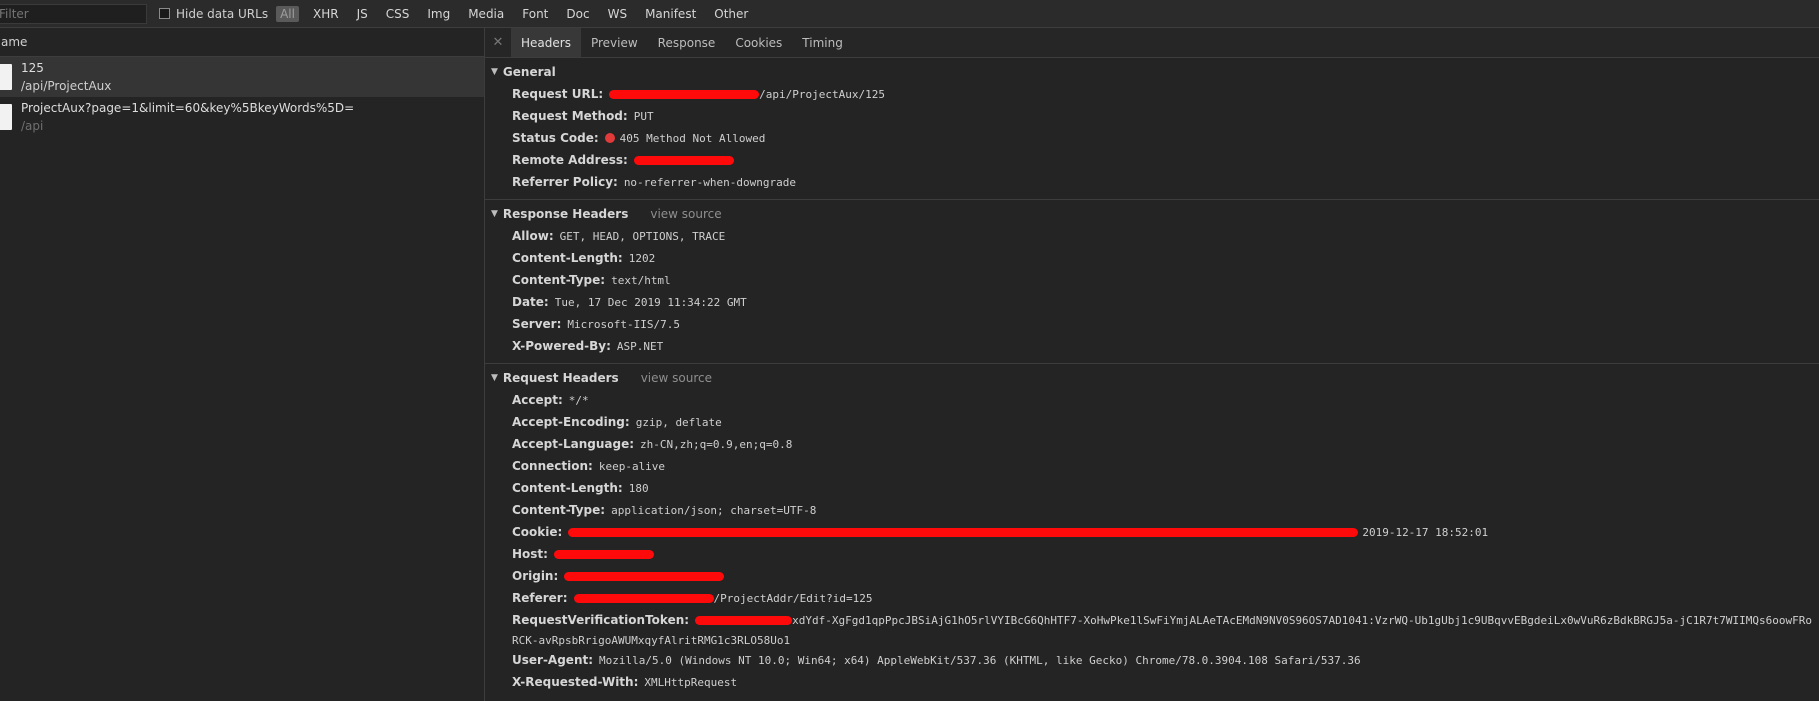 This screenshot has width=1819, height=701. I want to click on host-row: Host:, so click(1165, 554).